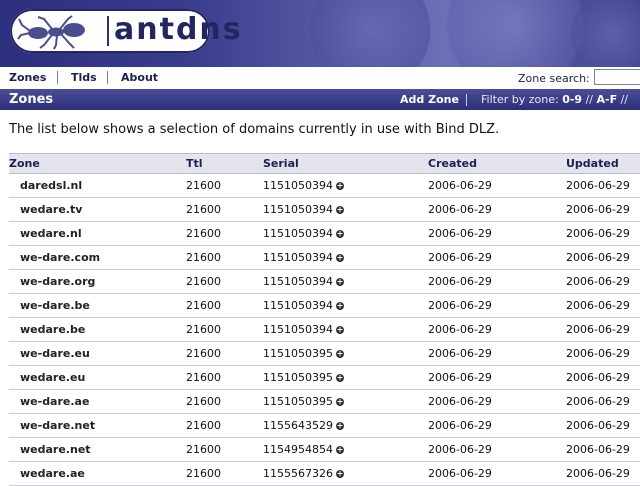 This screenshot has height=486, width=640. I want to click on table-header-row: Zone Ttl Serial Created Updated, so click(324, 163).